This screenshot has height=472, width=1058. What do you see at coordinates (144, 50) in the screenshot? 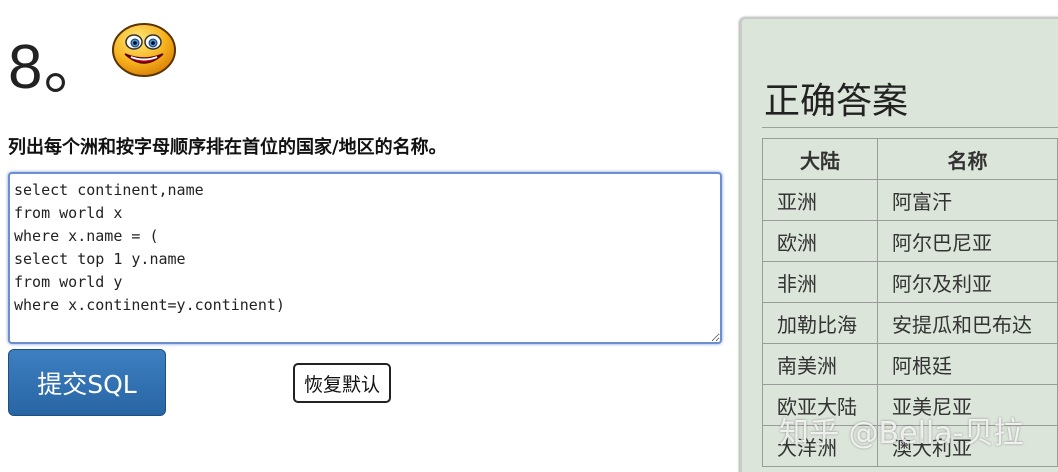
I see `smiley-face-icon` at bounding box center [144, 50].